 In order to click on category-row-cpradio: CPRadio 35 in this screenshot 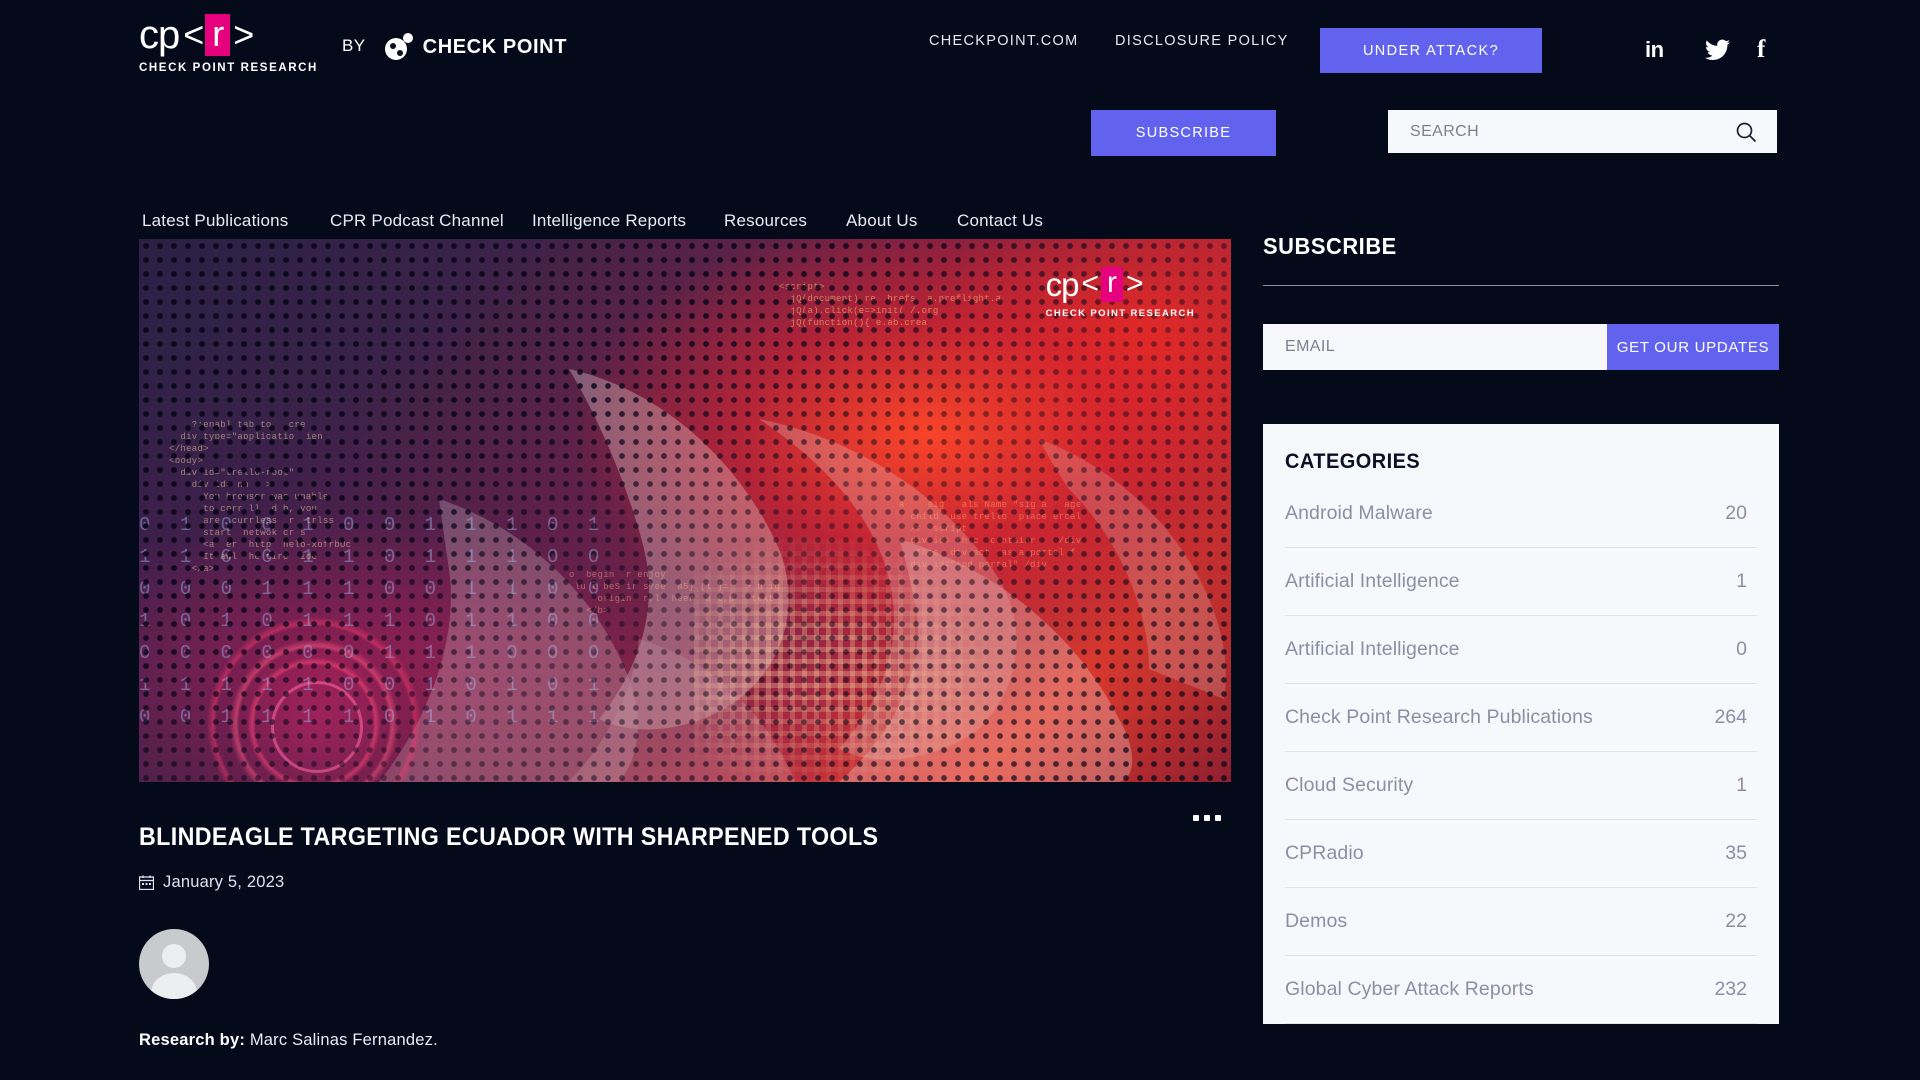, I will do `click(1521, 854)`.